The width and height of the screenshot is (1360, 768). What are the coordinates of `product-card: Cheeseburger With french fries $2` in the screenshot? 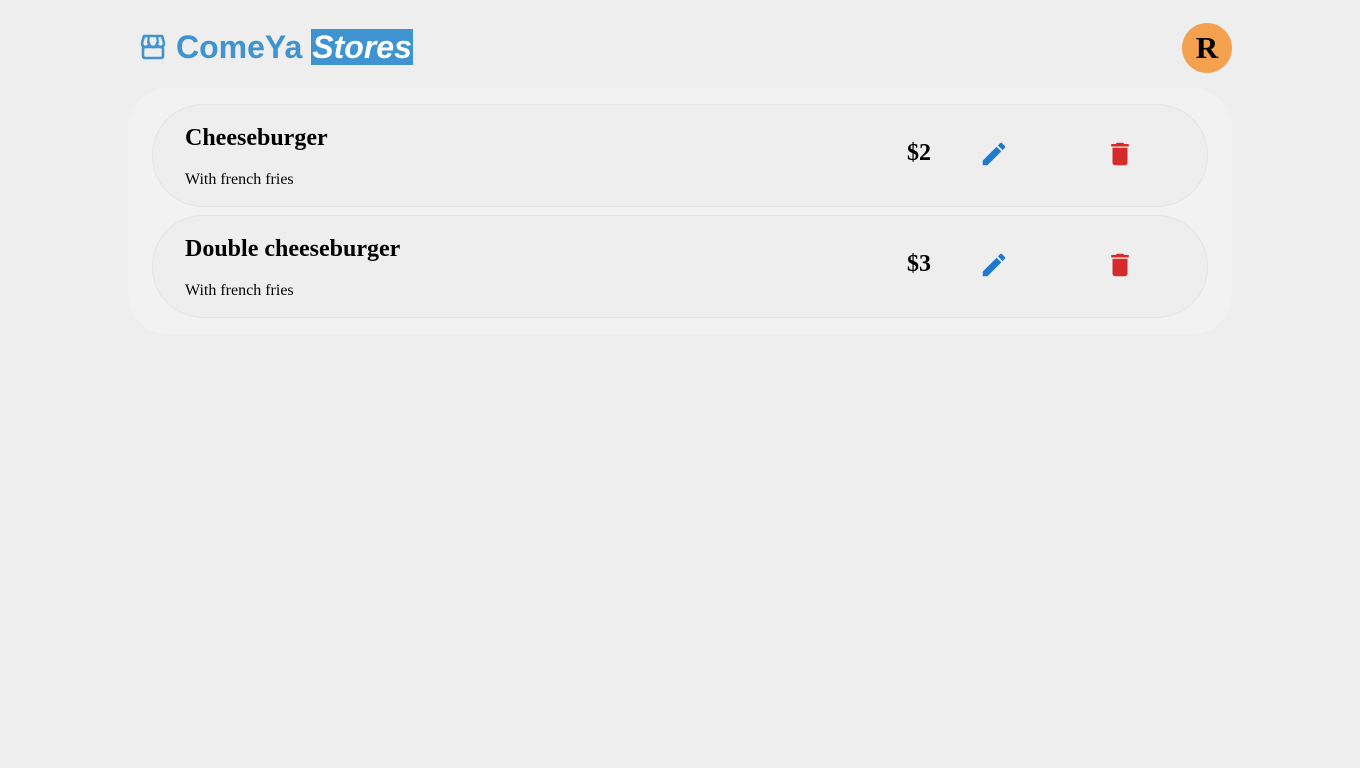 It's located at (680, 155).